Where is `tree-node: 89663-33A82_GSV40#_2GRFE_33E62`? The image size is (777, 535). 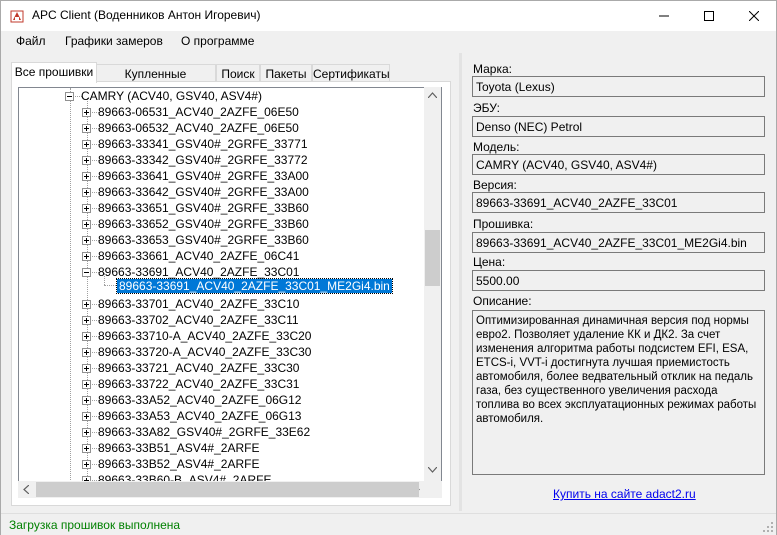 tree-node: 89663-33A82_GSV40#_2GRFE_33E62 is located at coordinates (204, 432).